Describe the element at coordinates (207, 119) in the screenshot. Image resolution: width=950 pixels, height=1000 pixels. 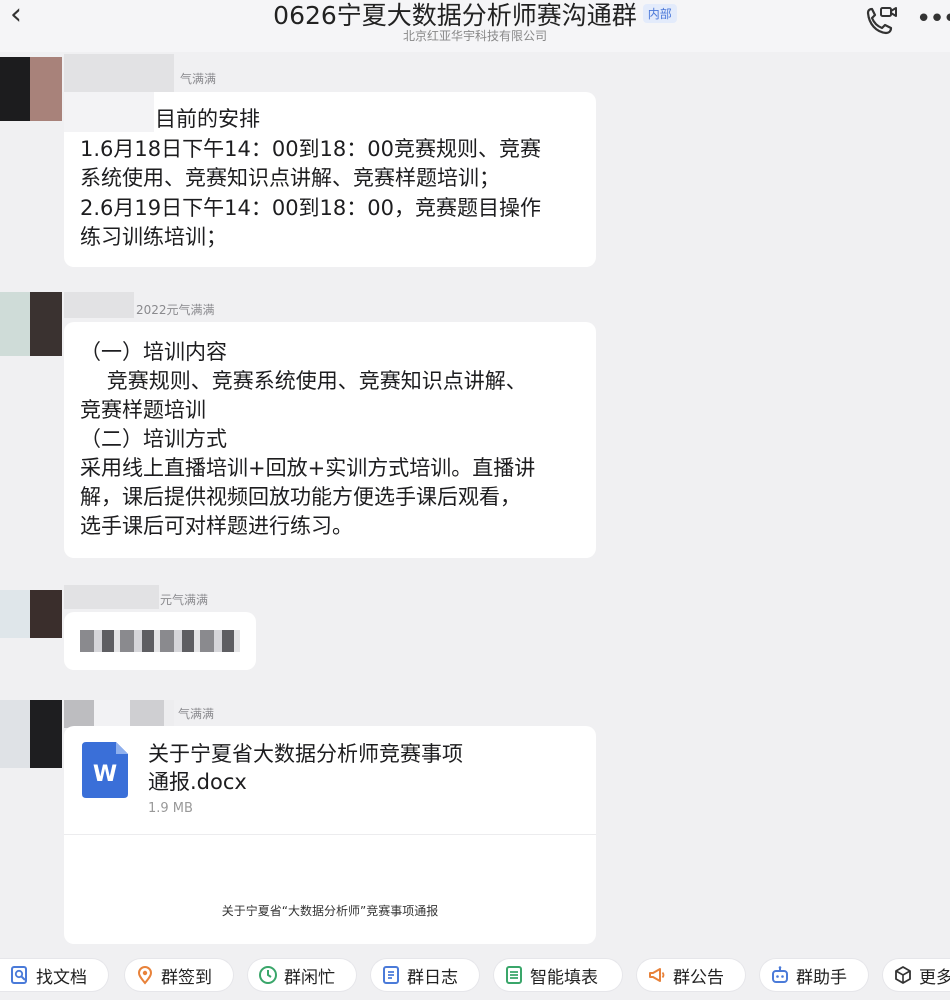
I see `message-line: 目前的安排` at that location.